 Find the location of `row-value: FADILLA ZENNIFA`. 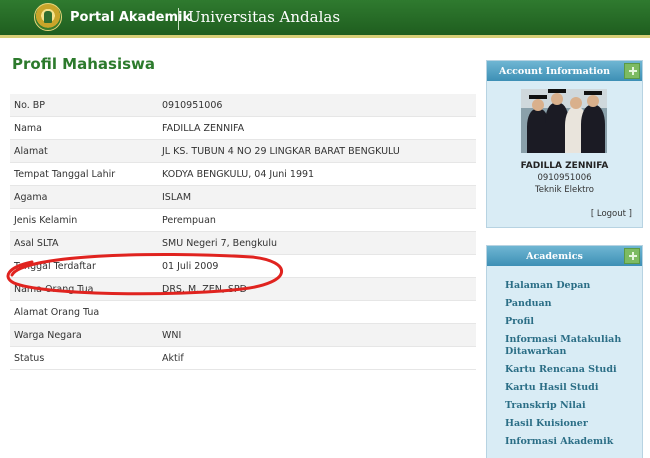

row-value: FADILLA ZENNIFA is located at coordinates (203, 128).